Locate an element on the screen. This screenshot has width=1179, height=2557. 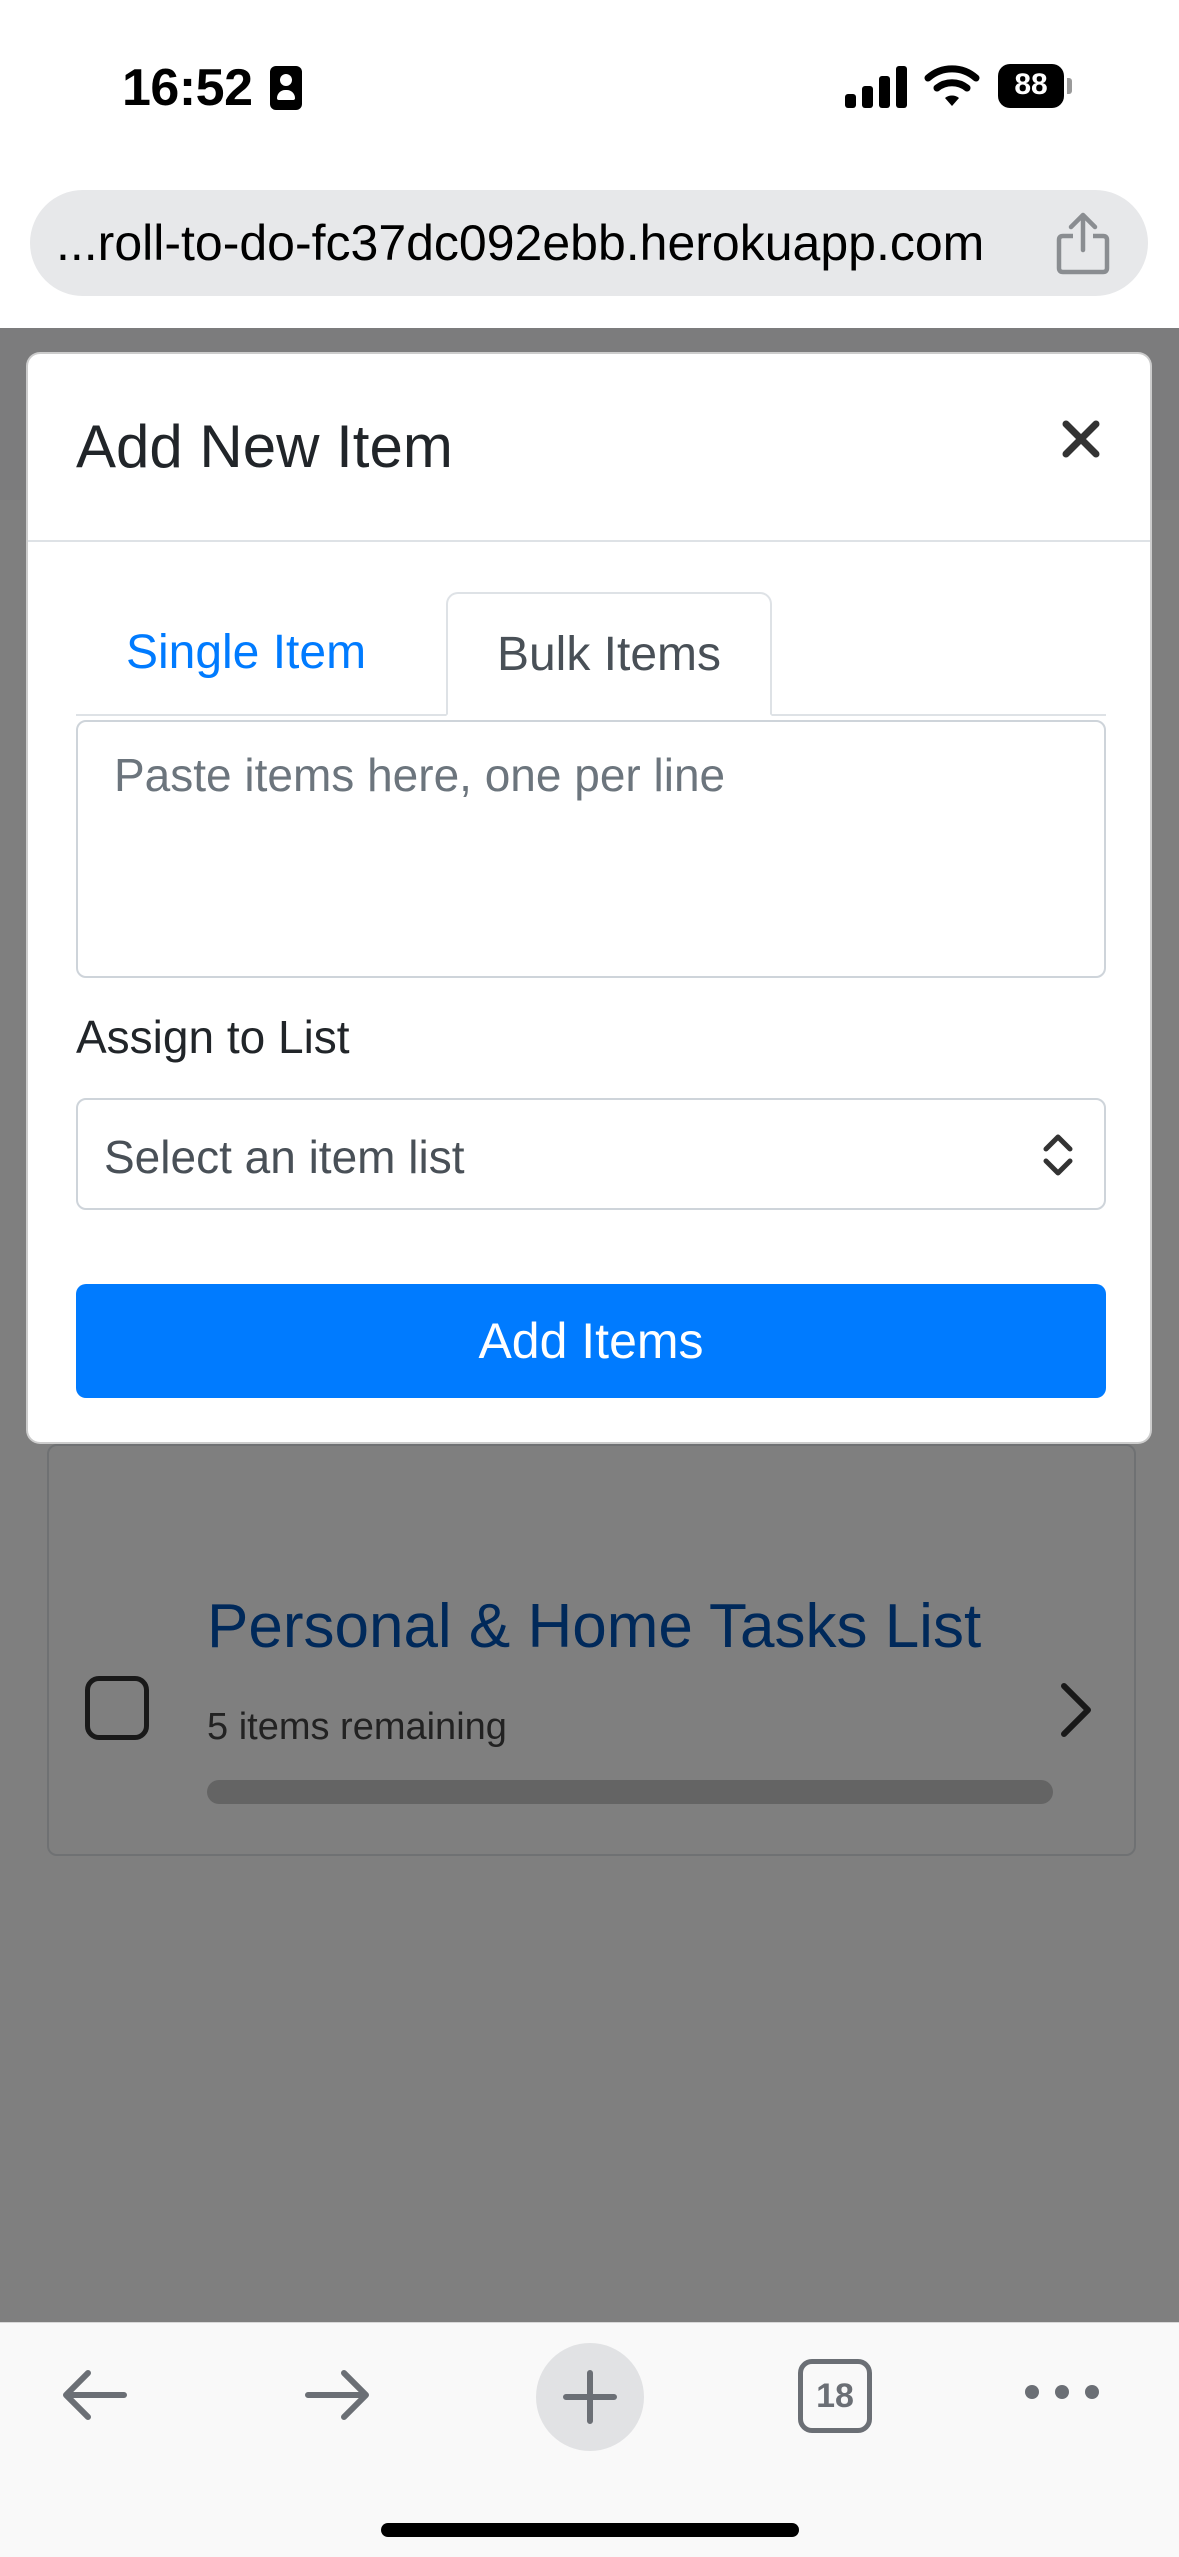
modal-header: Add New Item is located at coordinates (589, 448).